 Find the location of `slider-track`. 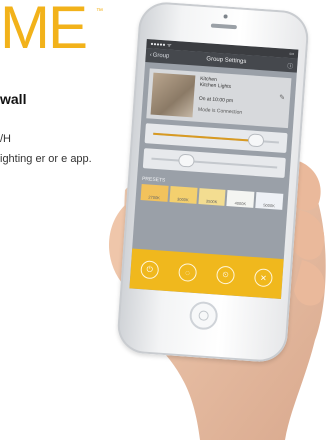

slider-track is located at coordinates (214, 163).